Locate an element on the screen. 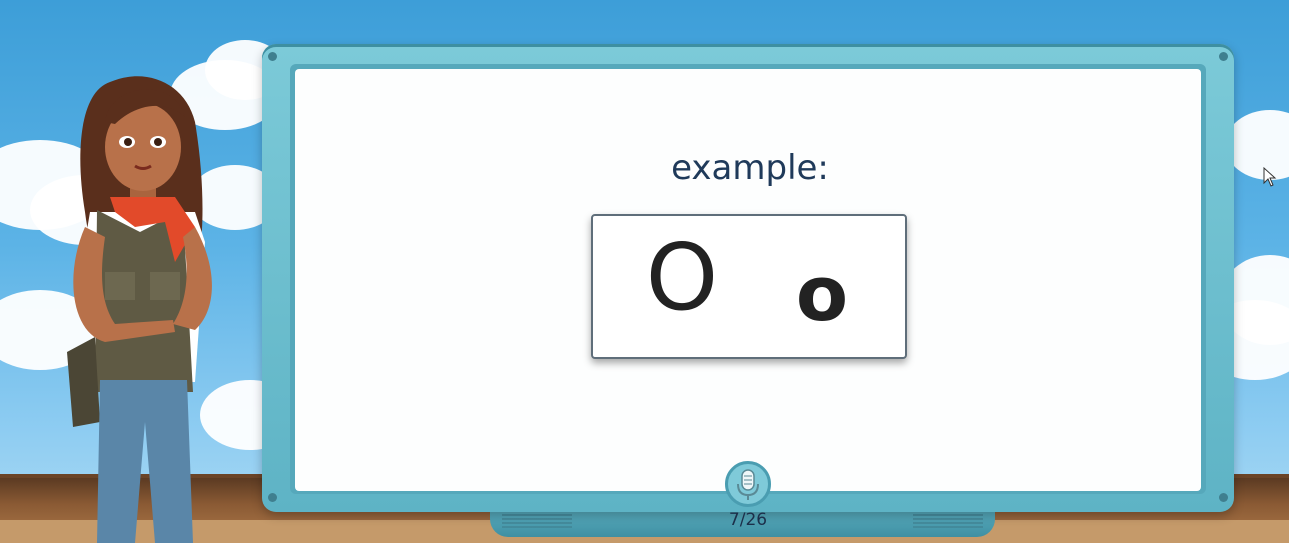  teacher-character is located at coordinates (139, 309).